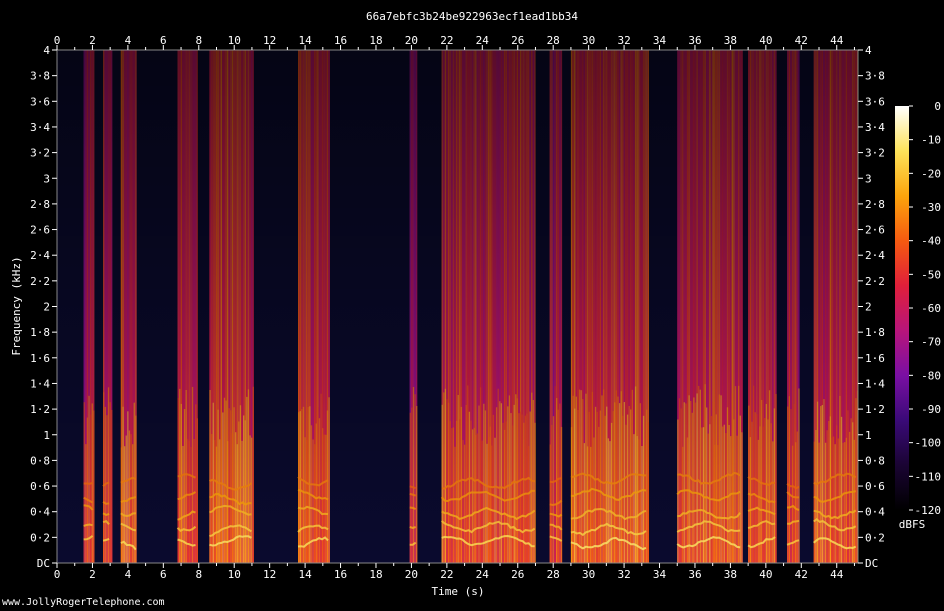  What do you see at coordinates (730, 40) in the screenshot?
I see `x-tick-label-top: 38` at bounding box center [730, 40].